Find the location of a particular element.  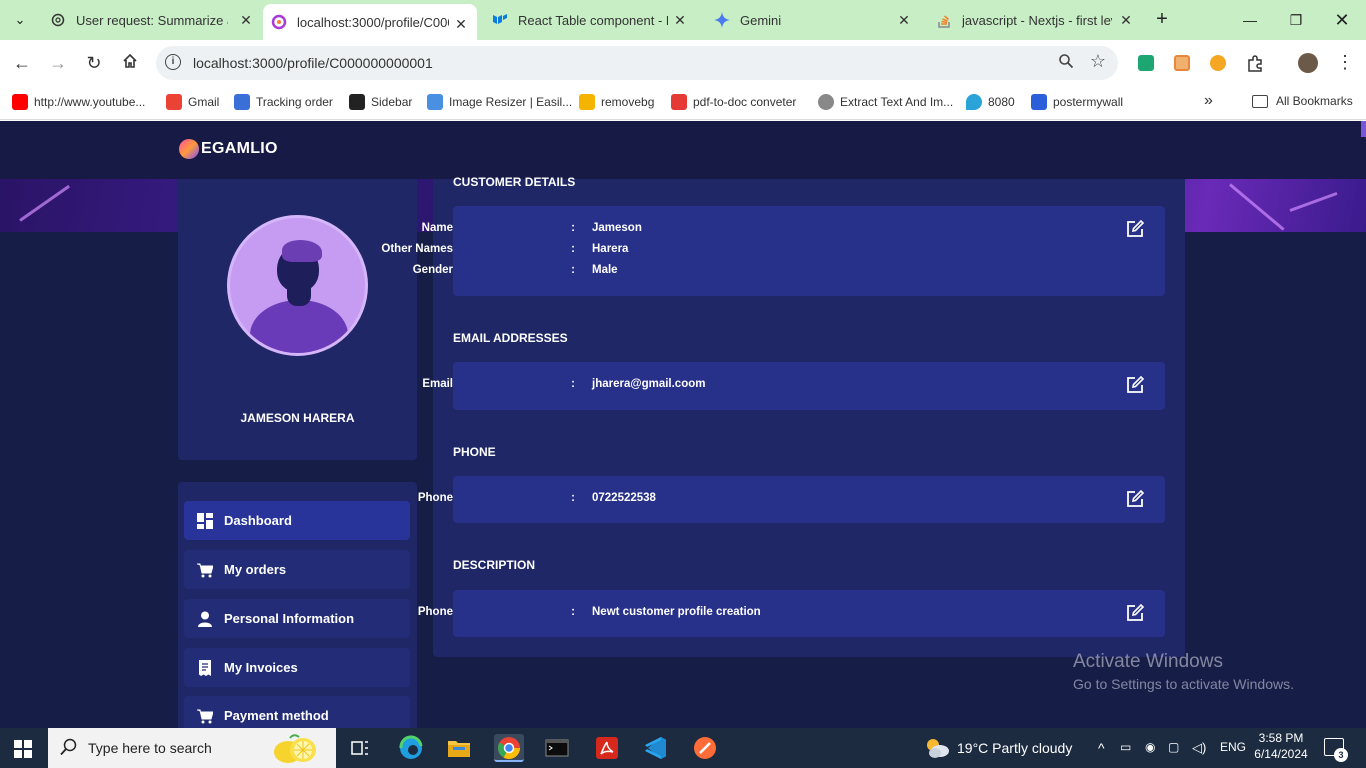

new-tab-button: + is located at coordinates (1162, 20).